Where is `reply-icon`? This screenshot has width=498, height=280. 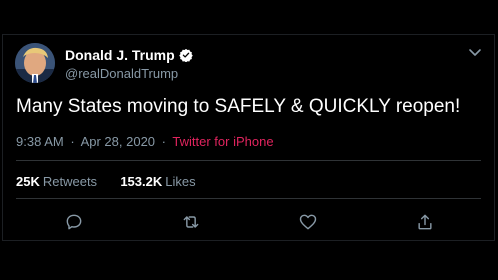
reply-icon is located at coordinates (74, 222).